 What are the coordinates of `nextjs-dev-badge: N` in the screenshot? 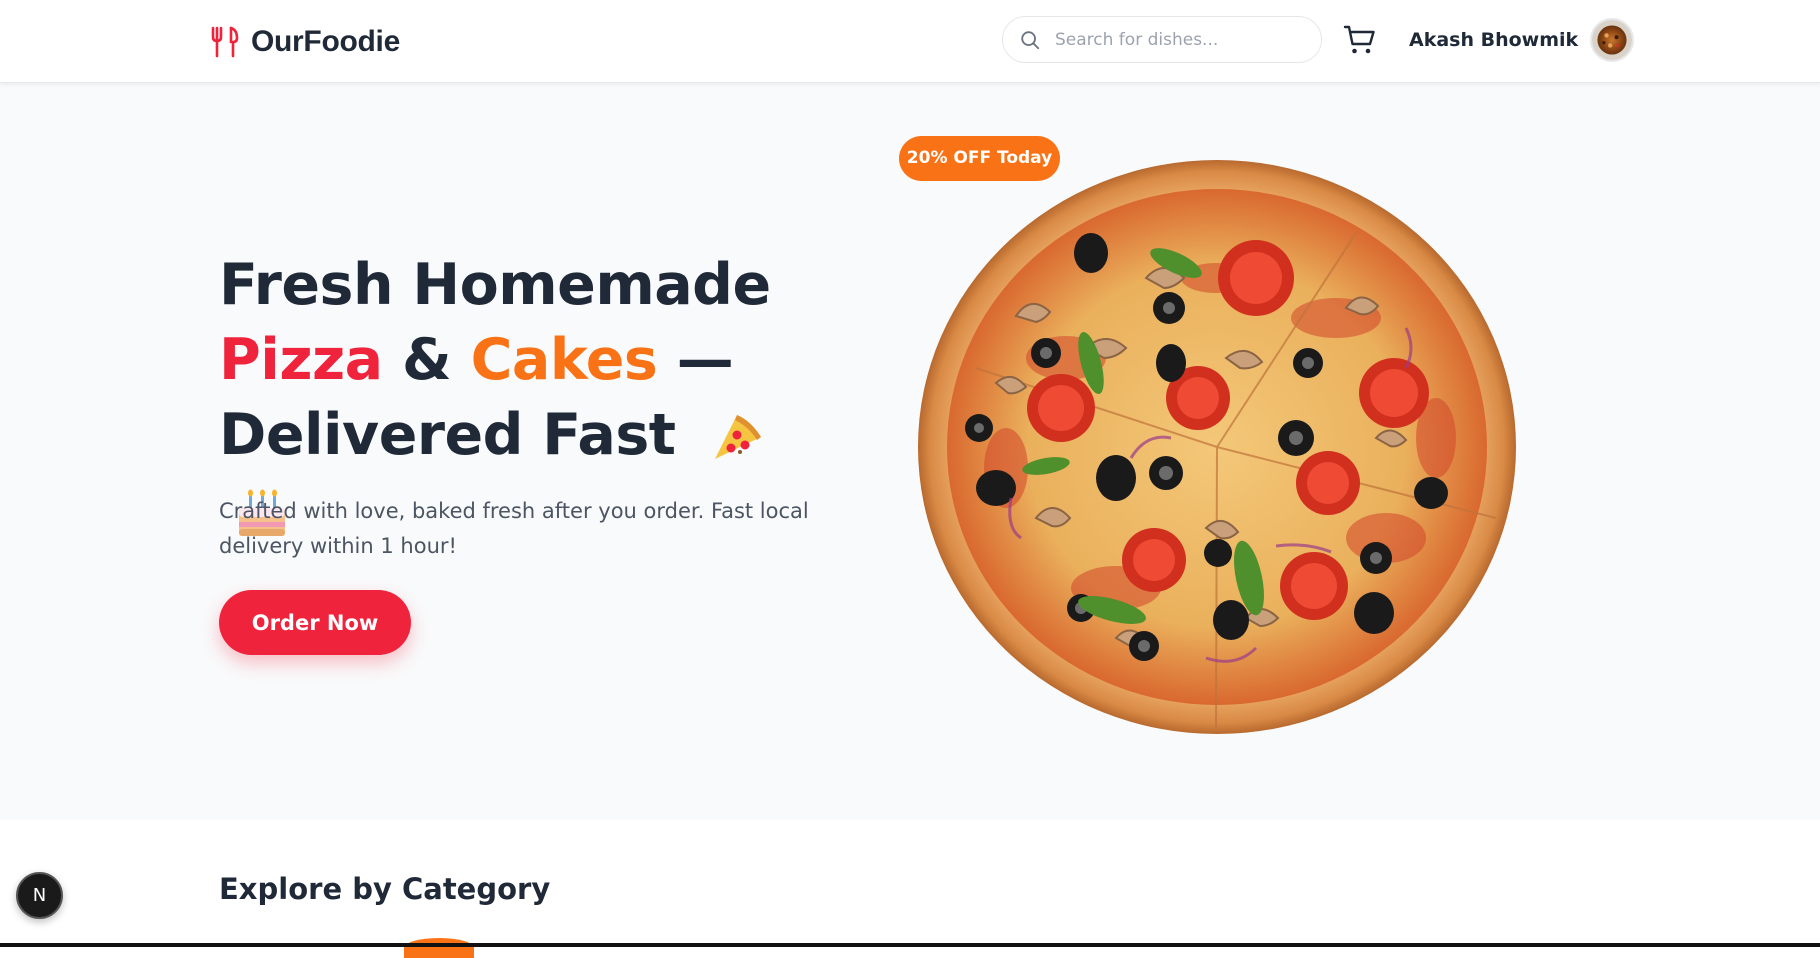 It's located at (39, 895).